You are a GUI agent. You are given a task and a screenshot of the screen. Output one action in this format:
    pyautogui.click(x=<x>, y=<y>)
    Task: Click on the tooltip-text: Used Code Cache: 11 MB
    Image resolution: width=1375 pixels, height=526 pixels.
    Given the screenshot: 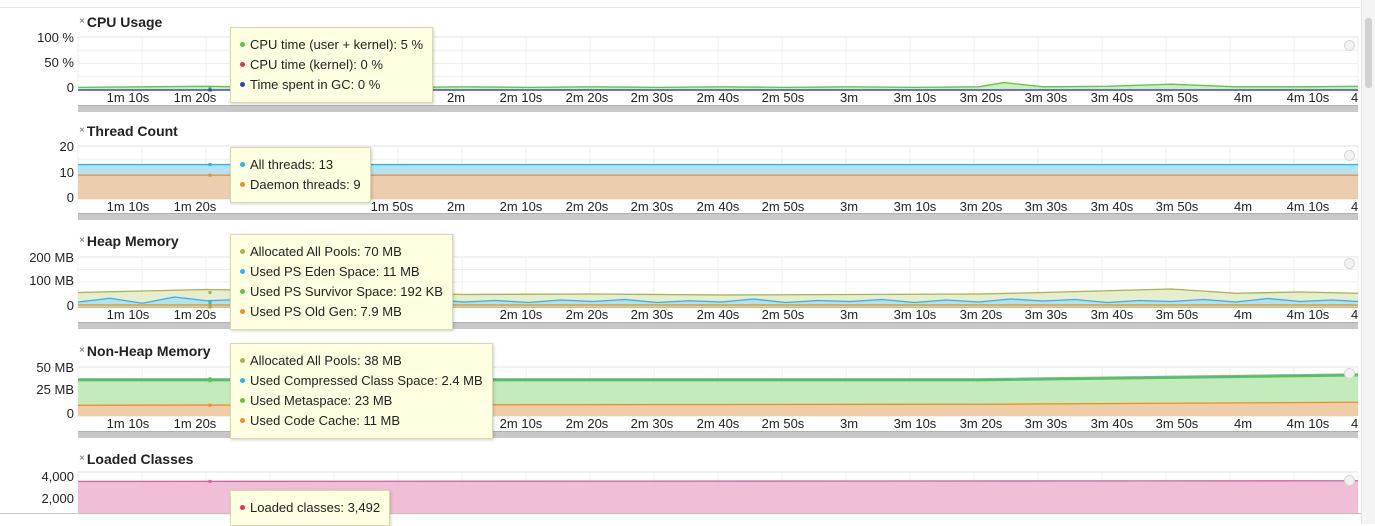 What is the action you would take?
    pyautogui.click(x=325, y=420)
    